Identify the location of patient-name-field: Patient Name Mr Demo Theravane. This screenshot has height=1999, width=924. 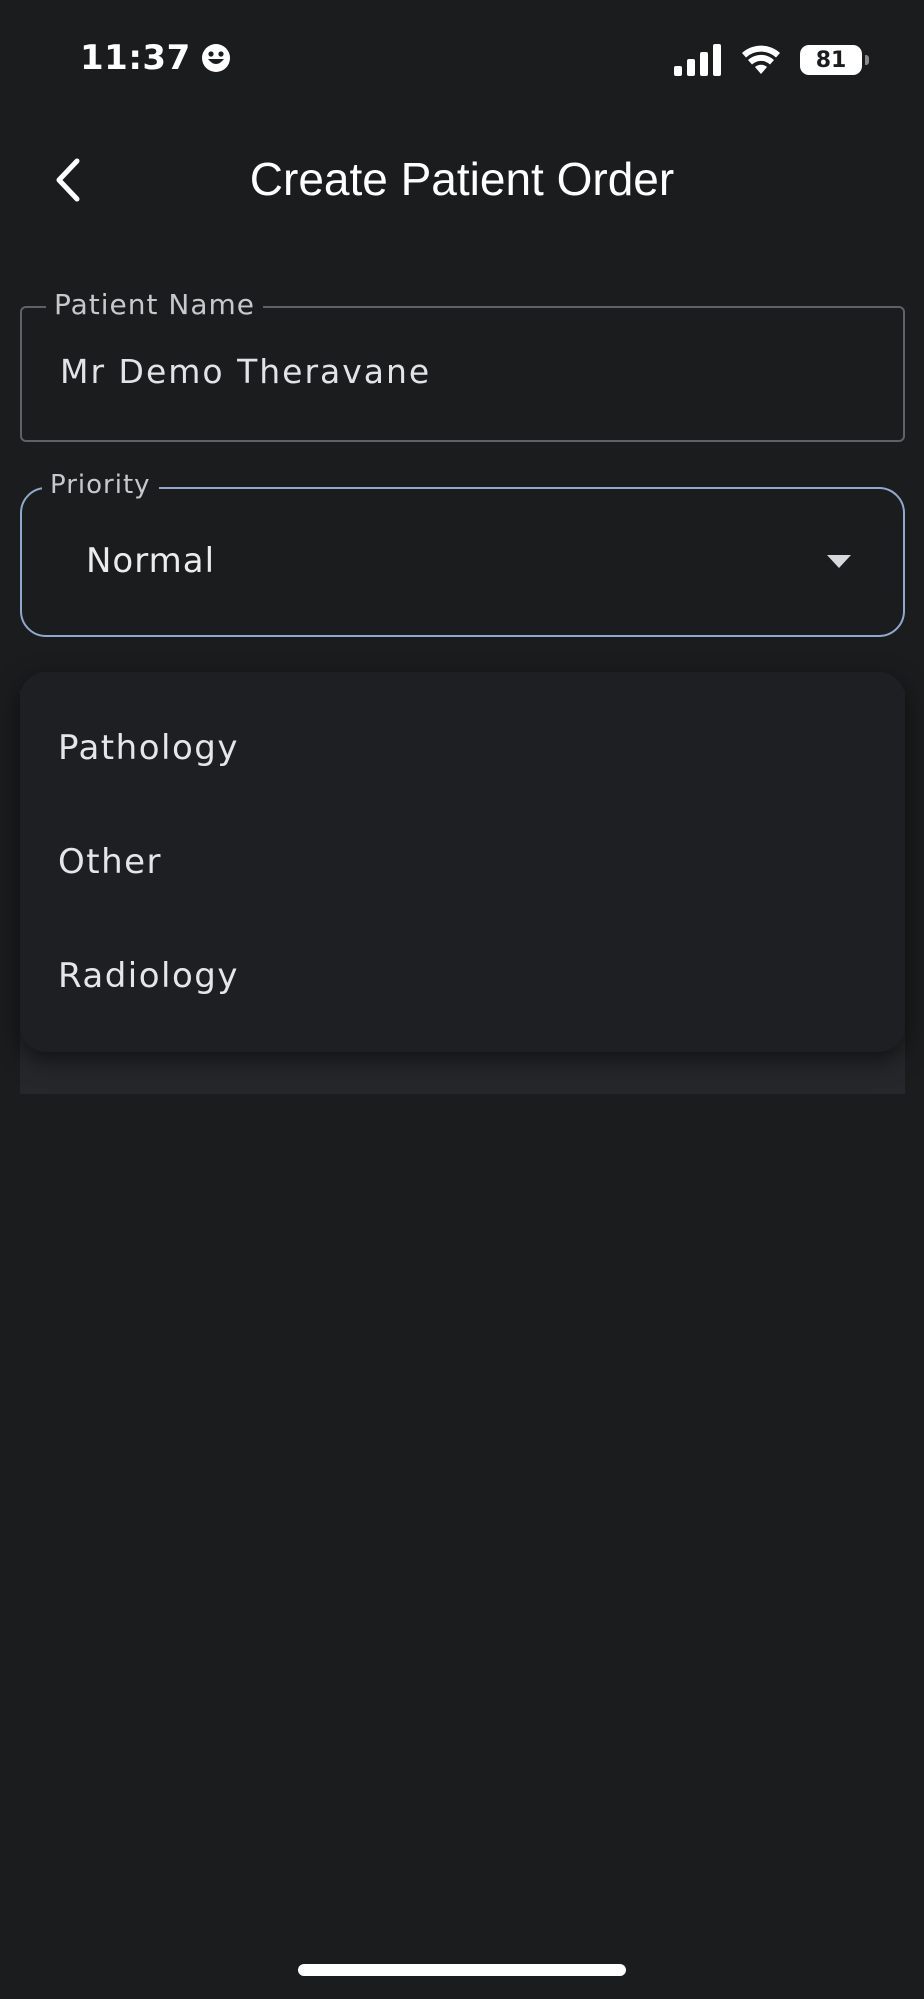
(462, 365).